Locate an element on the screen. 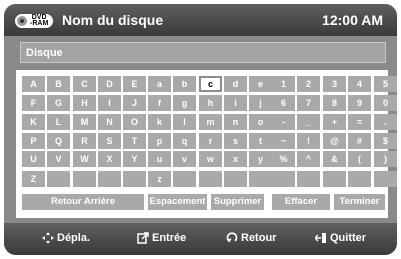  key: ~ is located at coordinates (283, 141).